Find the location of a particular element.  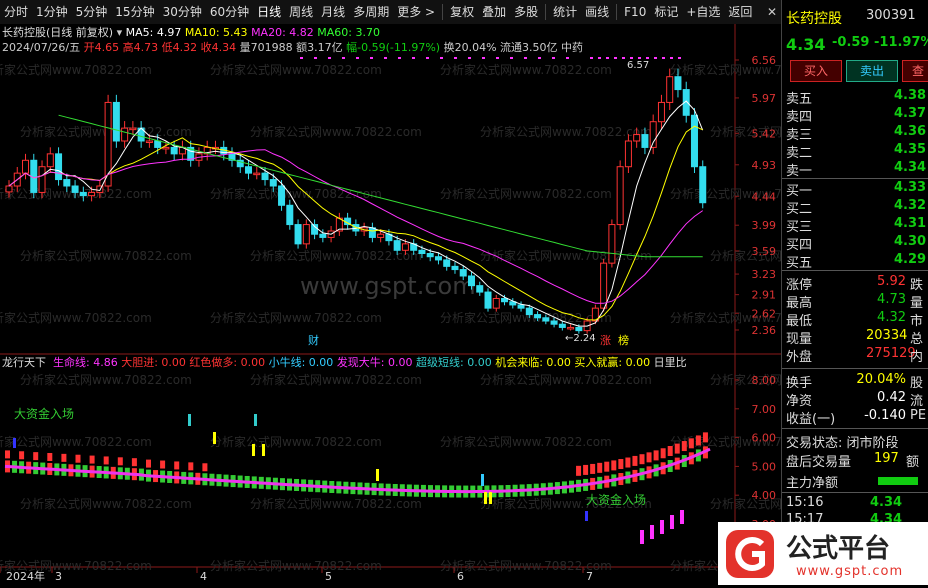

bar-low: 低4.32 is located at coordinates (179, 47).